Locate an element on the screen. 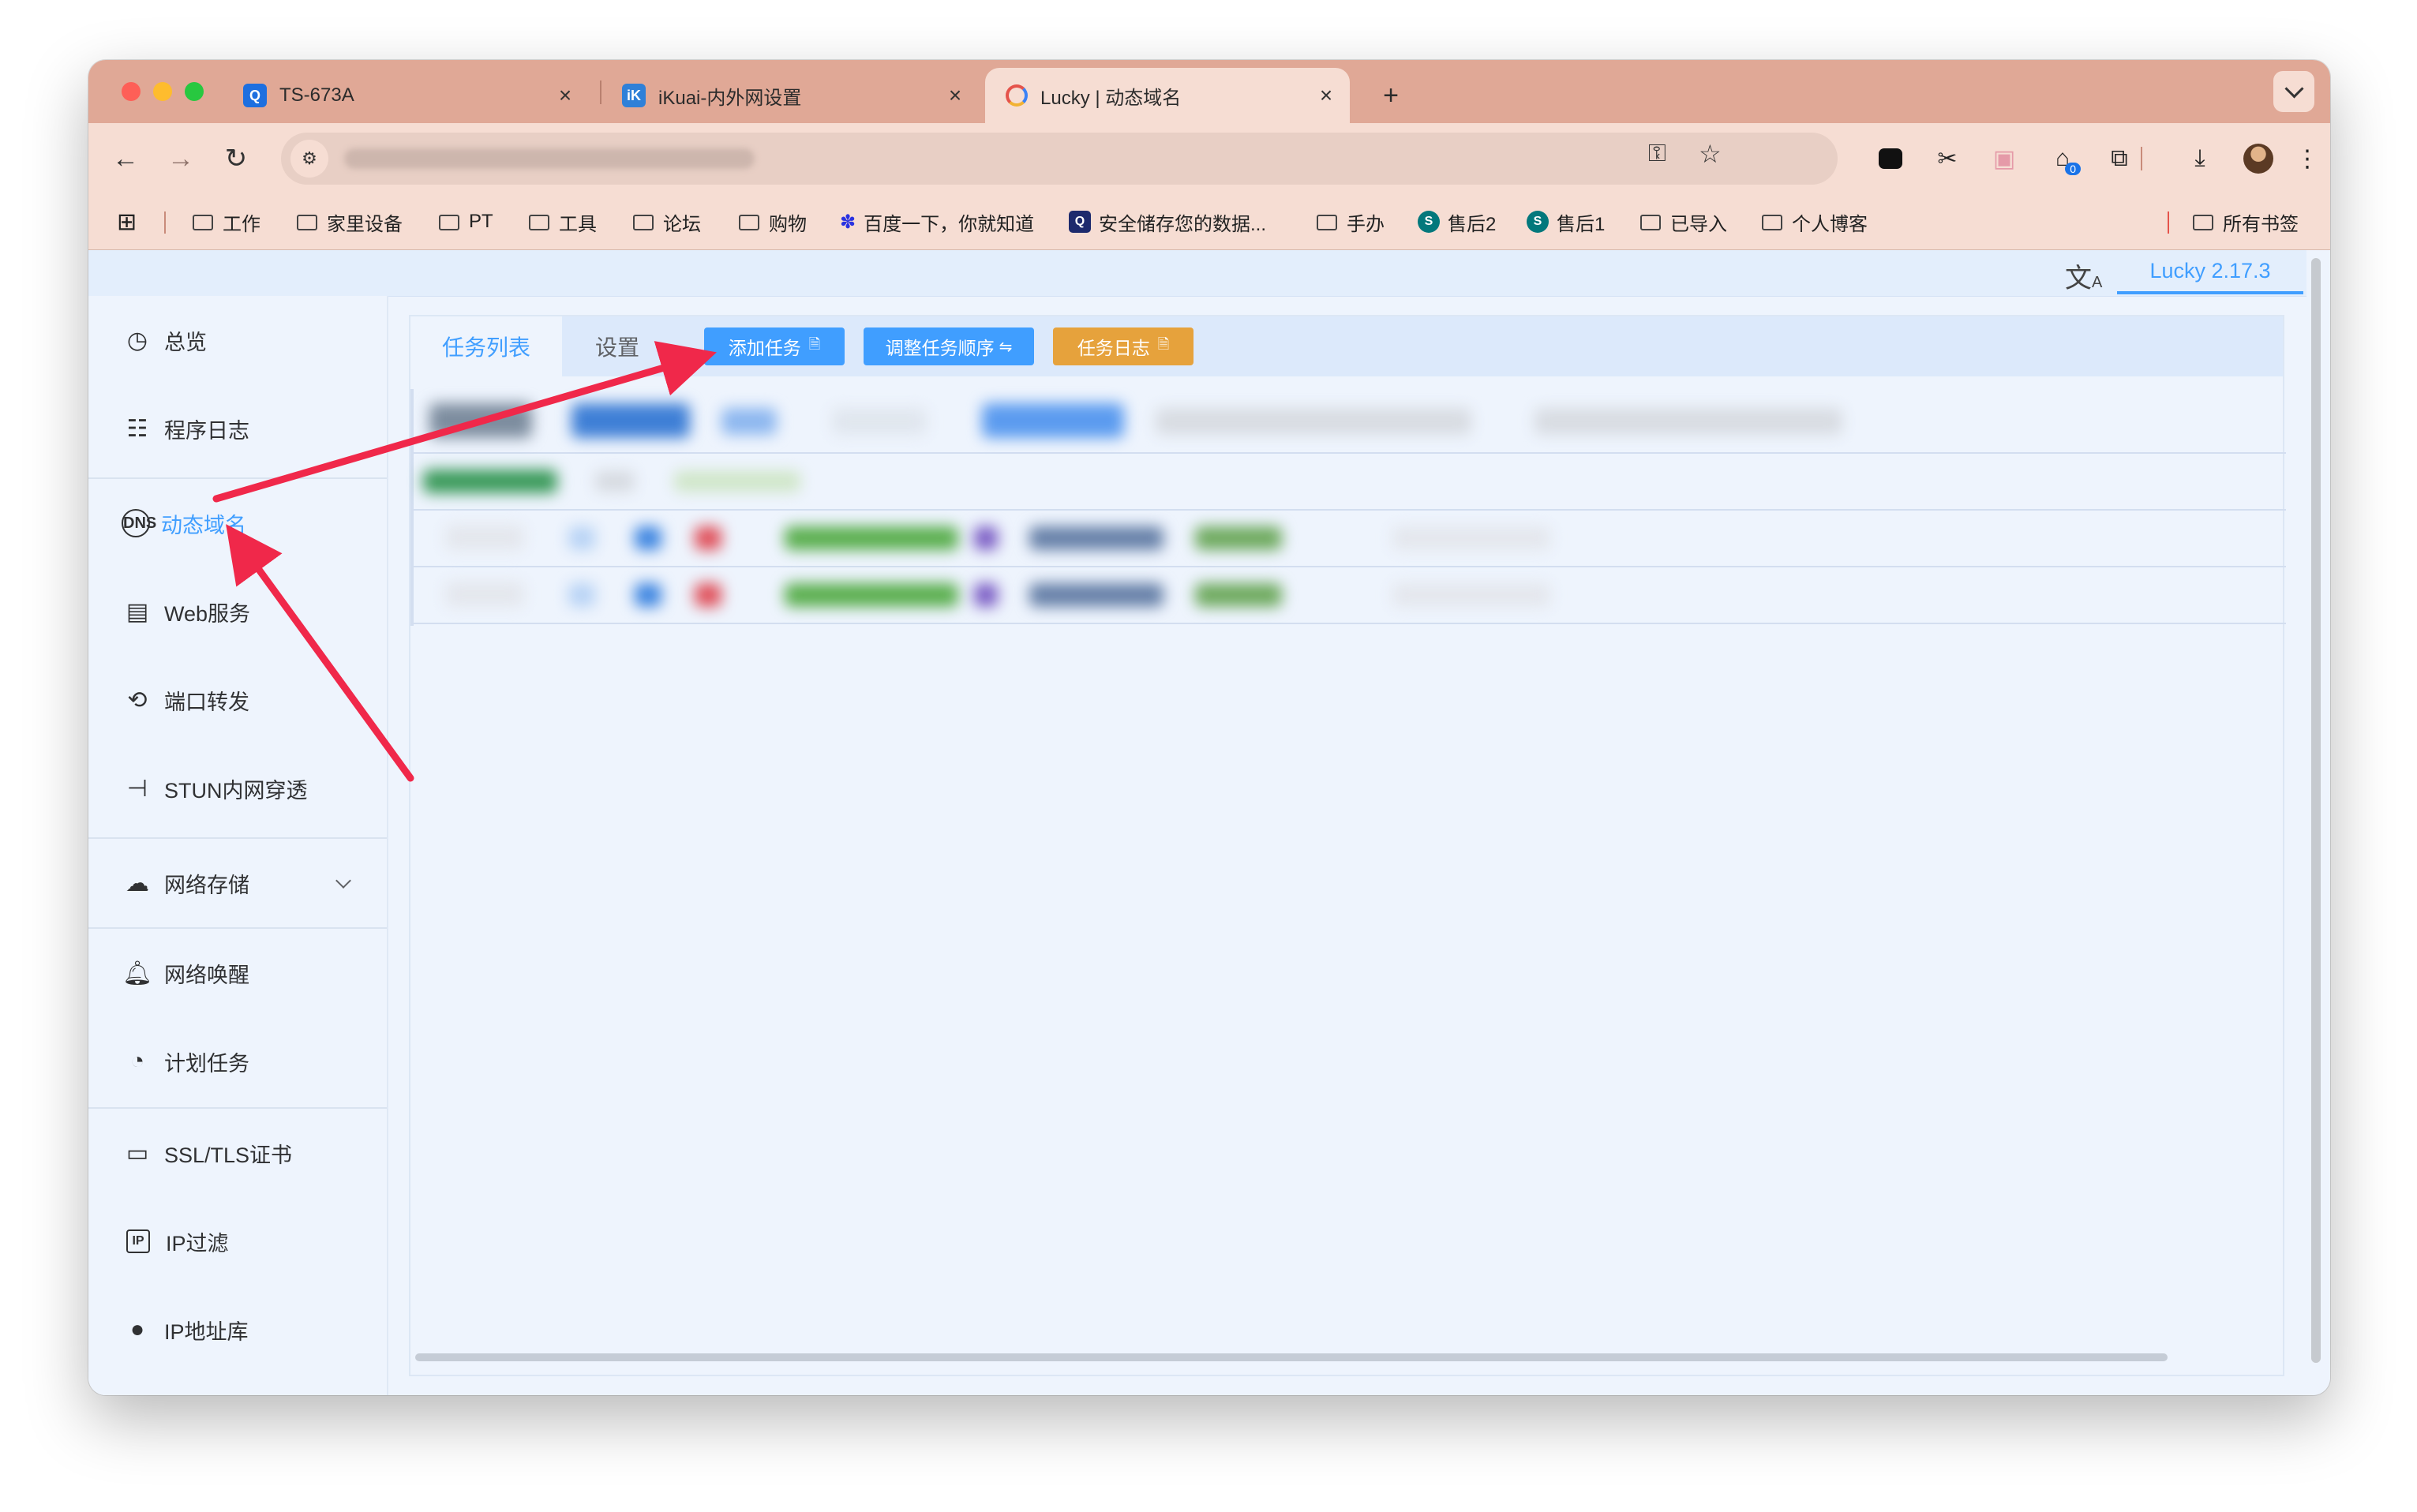  sidebar-item-web-service: ▤ Web服务 is located at coordinates (237, 611).